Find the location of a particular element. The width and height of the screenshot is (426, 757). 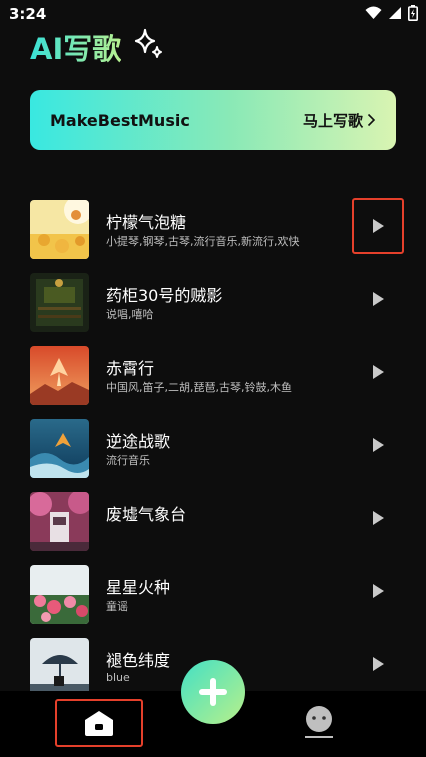

song-tags: 流行音乐 is located at coordinates (128, 460).